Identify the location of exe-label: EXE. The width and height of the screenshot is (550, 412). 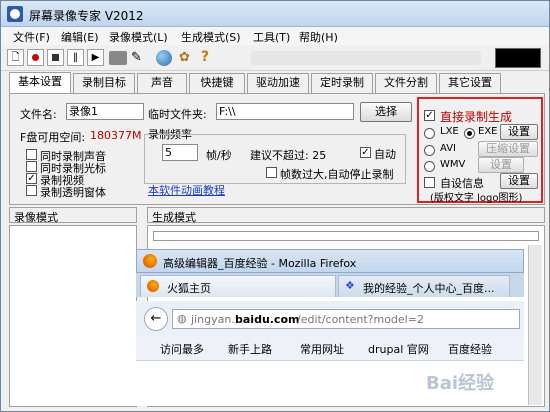
(488, 131).